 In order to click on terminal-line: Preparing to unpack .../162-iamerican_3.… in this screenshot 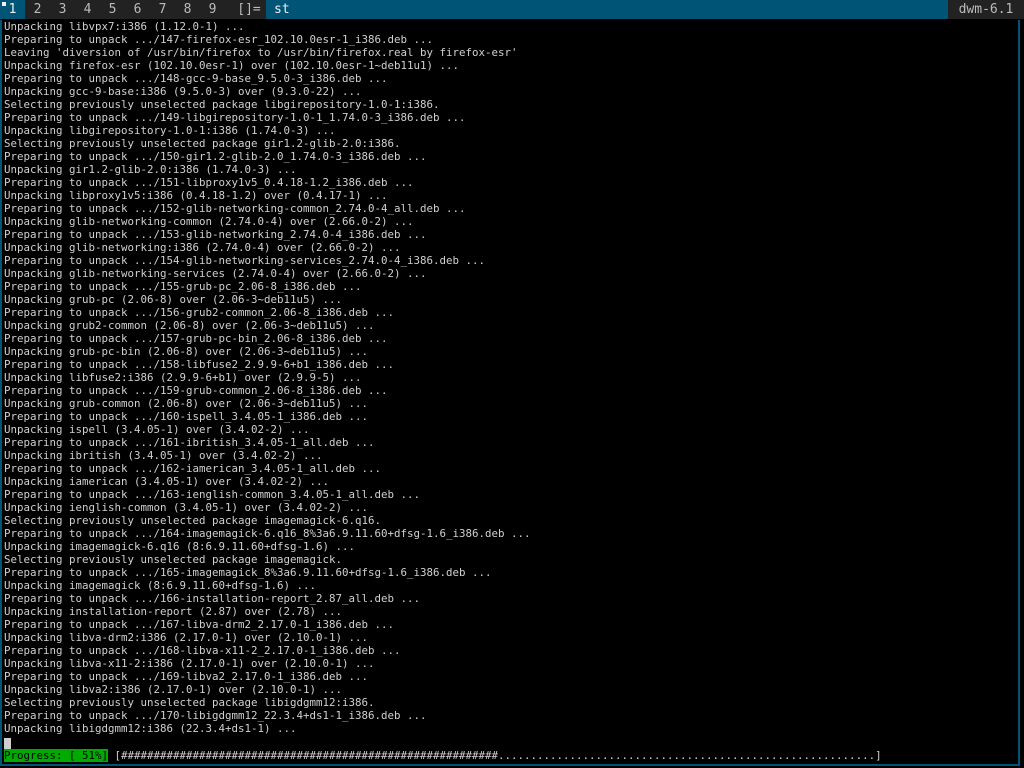, I will do `click(193, 468)`.